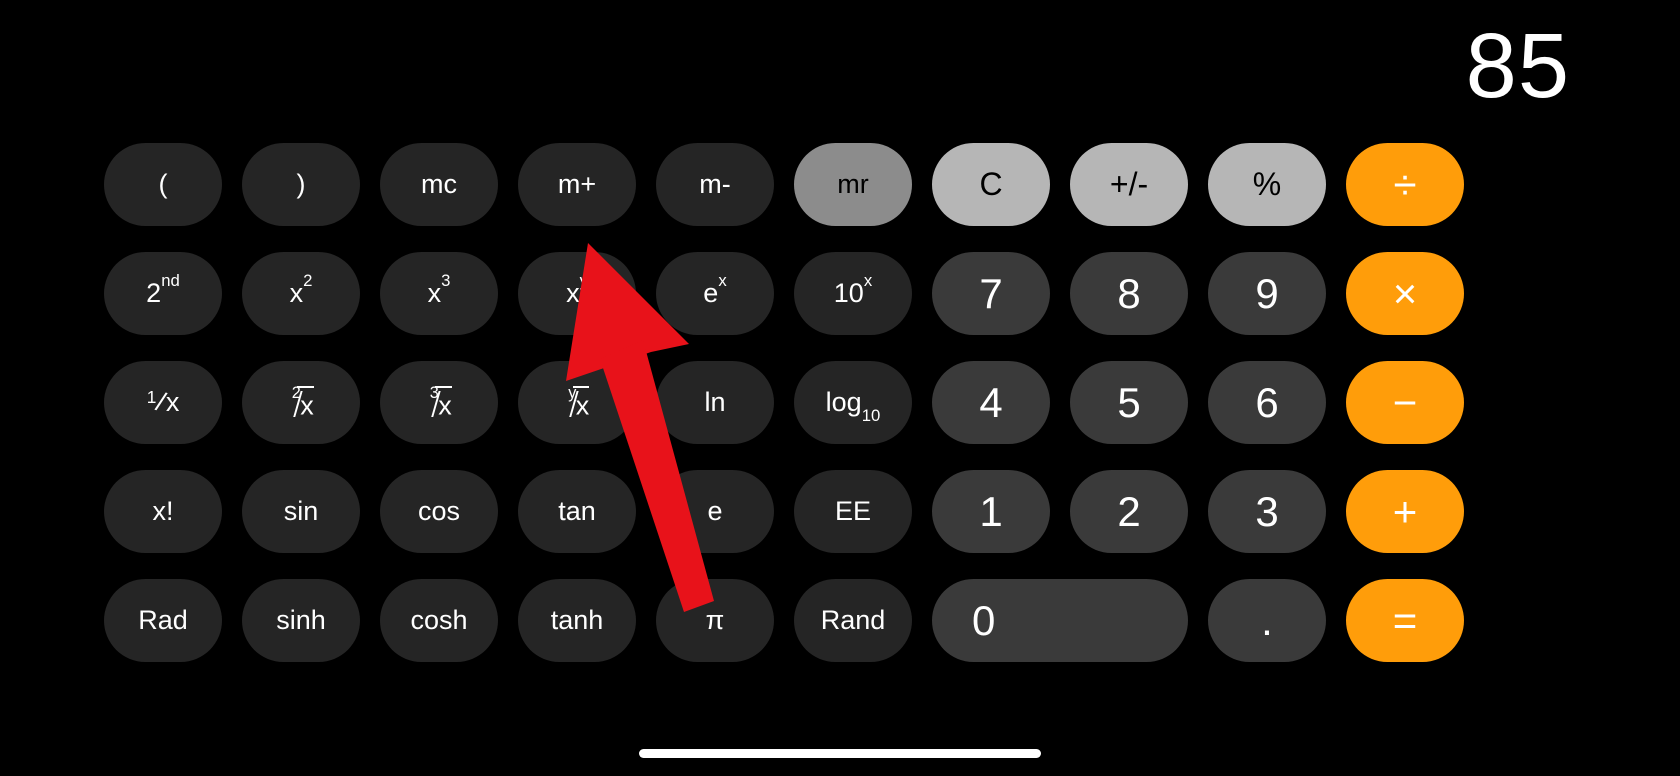  Describe the element at coordinates (991, 402) in the screenshot. I see `key-digit-4: 4` at that location.